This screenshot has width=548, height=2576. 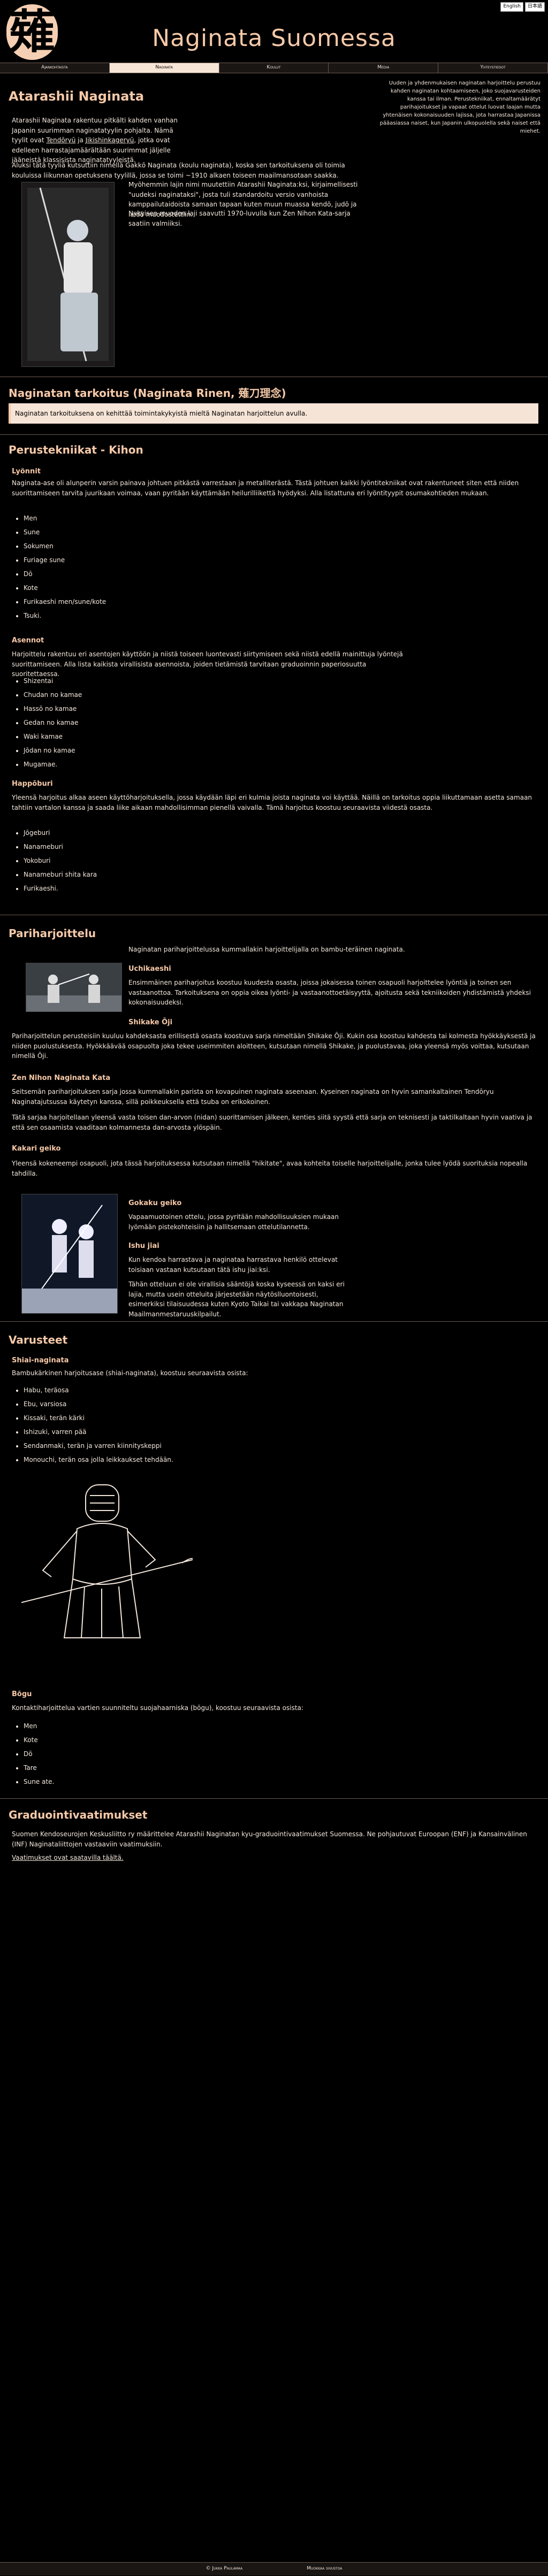 I want to click on list-item: Jōgeburi, so click(x=131, y=833).